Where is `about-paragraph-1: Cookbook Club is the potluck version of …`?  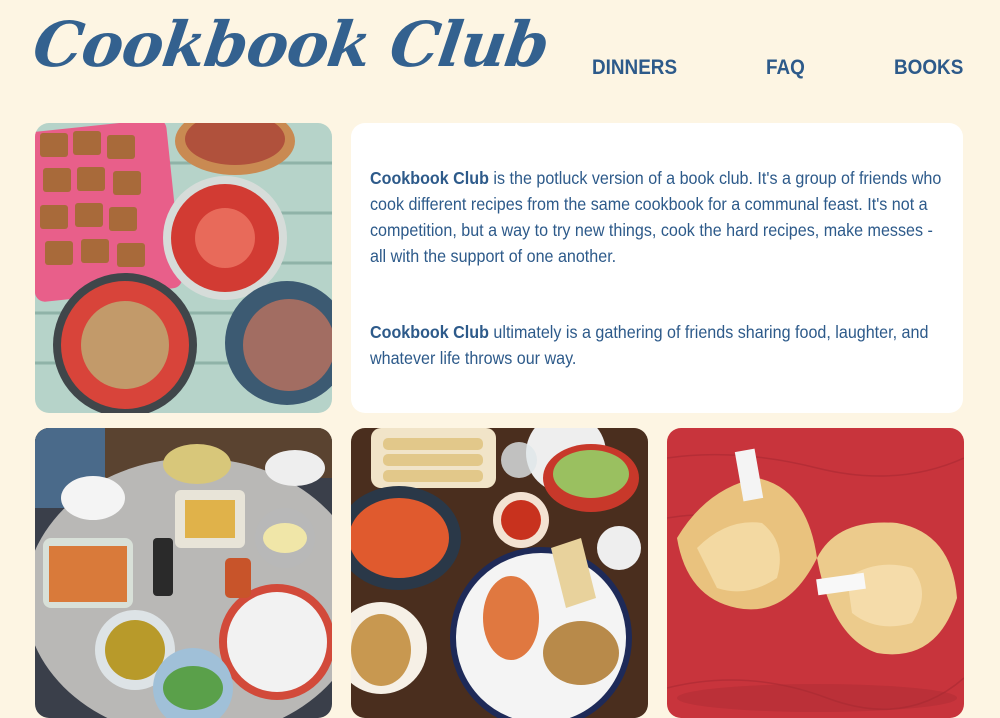 about-paragraph-1: Cookbook Club is the potluck version of … is located at coordinates (660, 217).